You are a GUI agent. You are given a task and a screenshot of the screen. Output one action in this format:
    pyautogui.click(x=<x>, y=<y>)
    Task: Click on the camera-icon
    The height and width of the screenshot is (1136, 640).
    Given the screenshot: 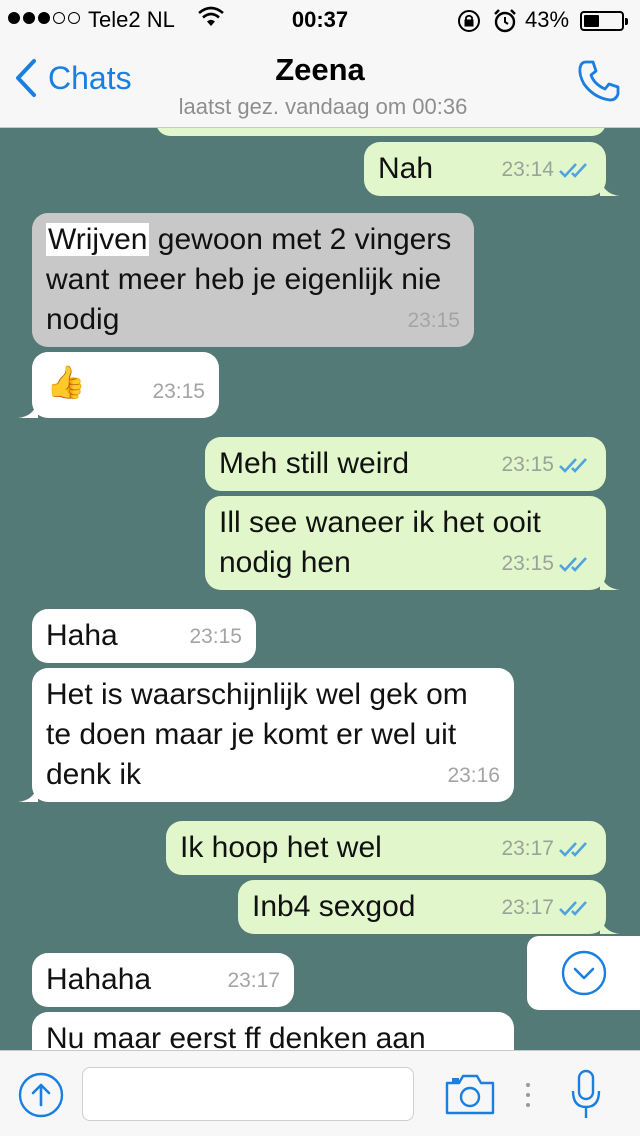 What is the action you would take?
    pyautogui.click(x=470, y=1094)
    